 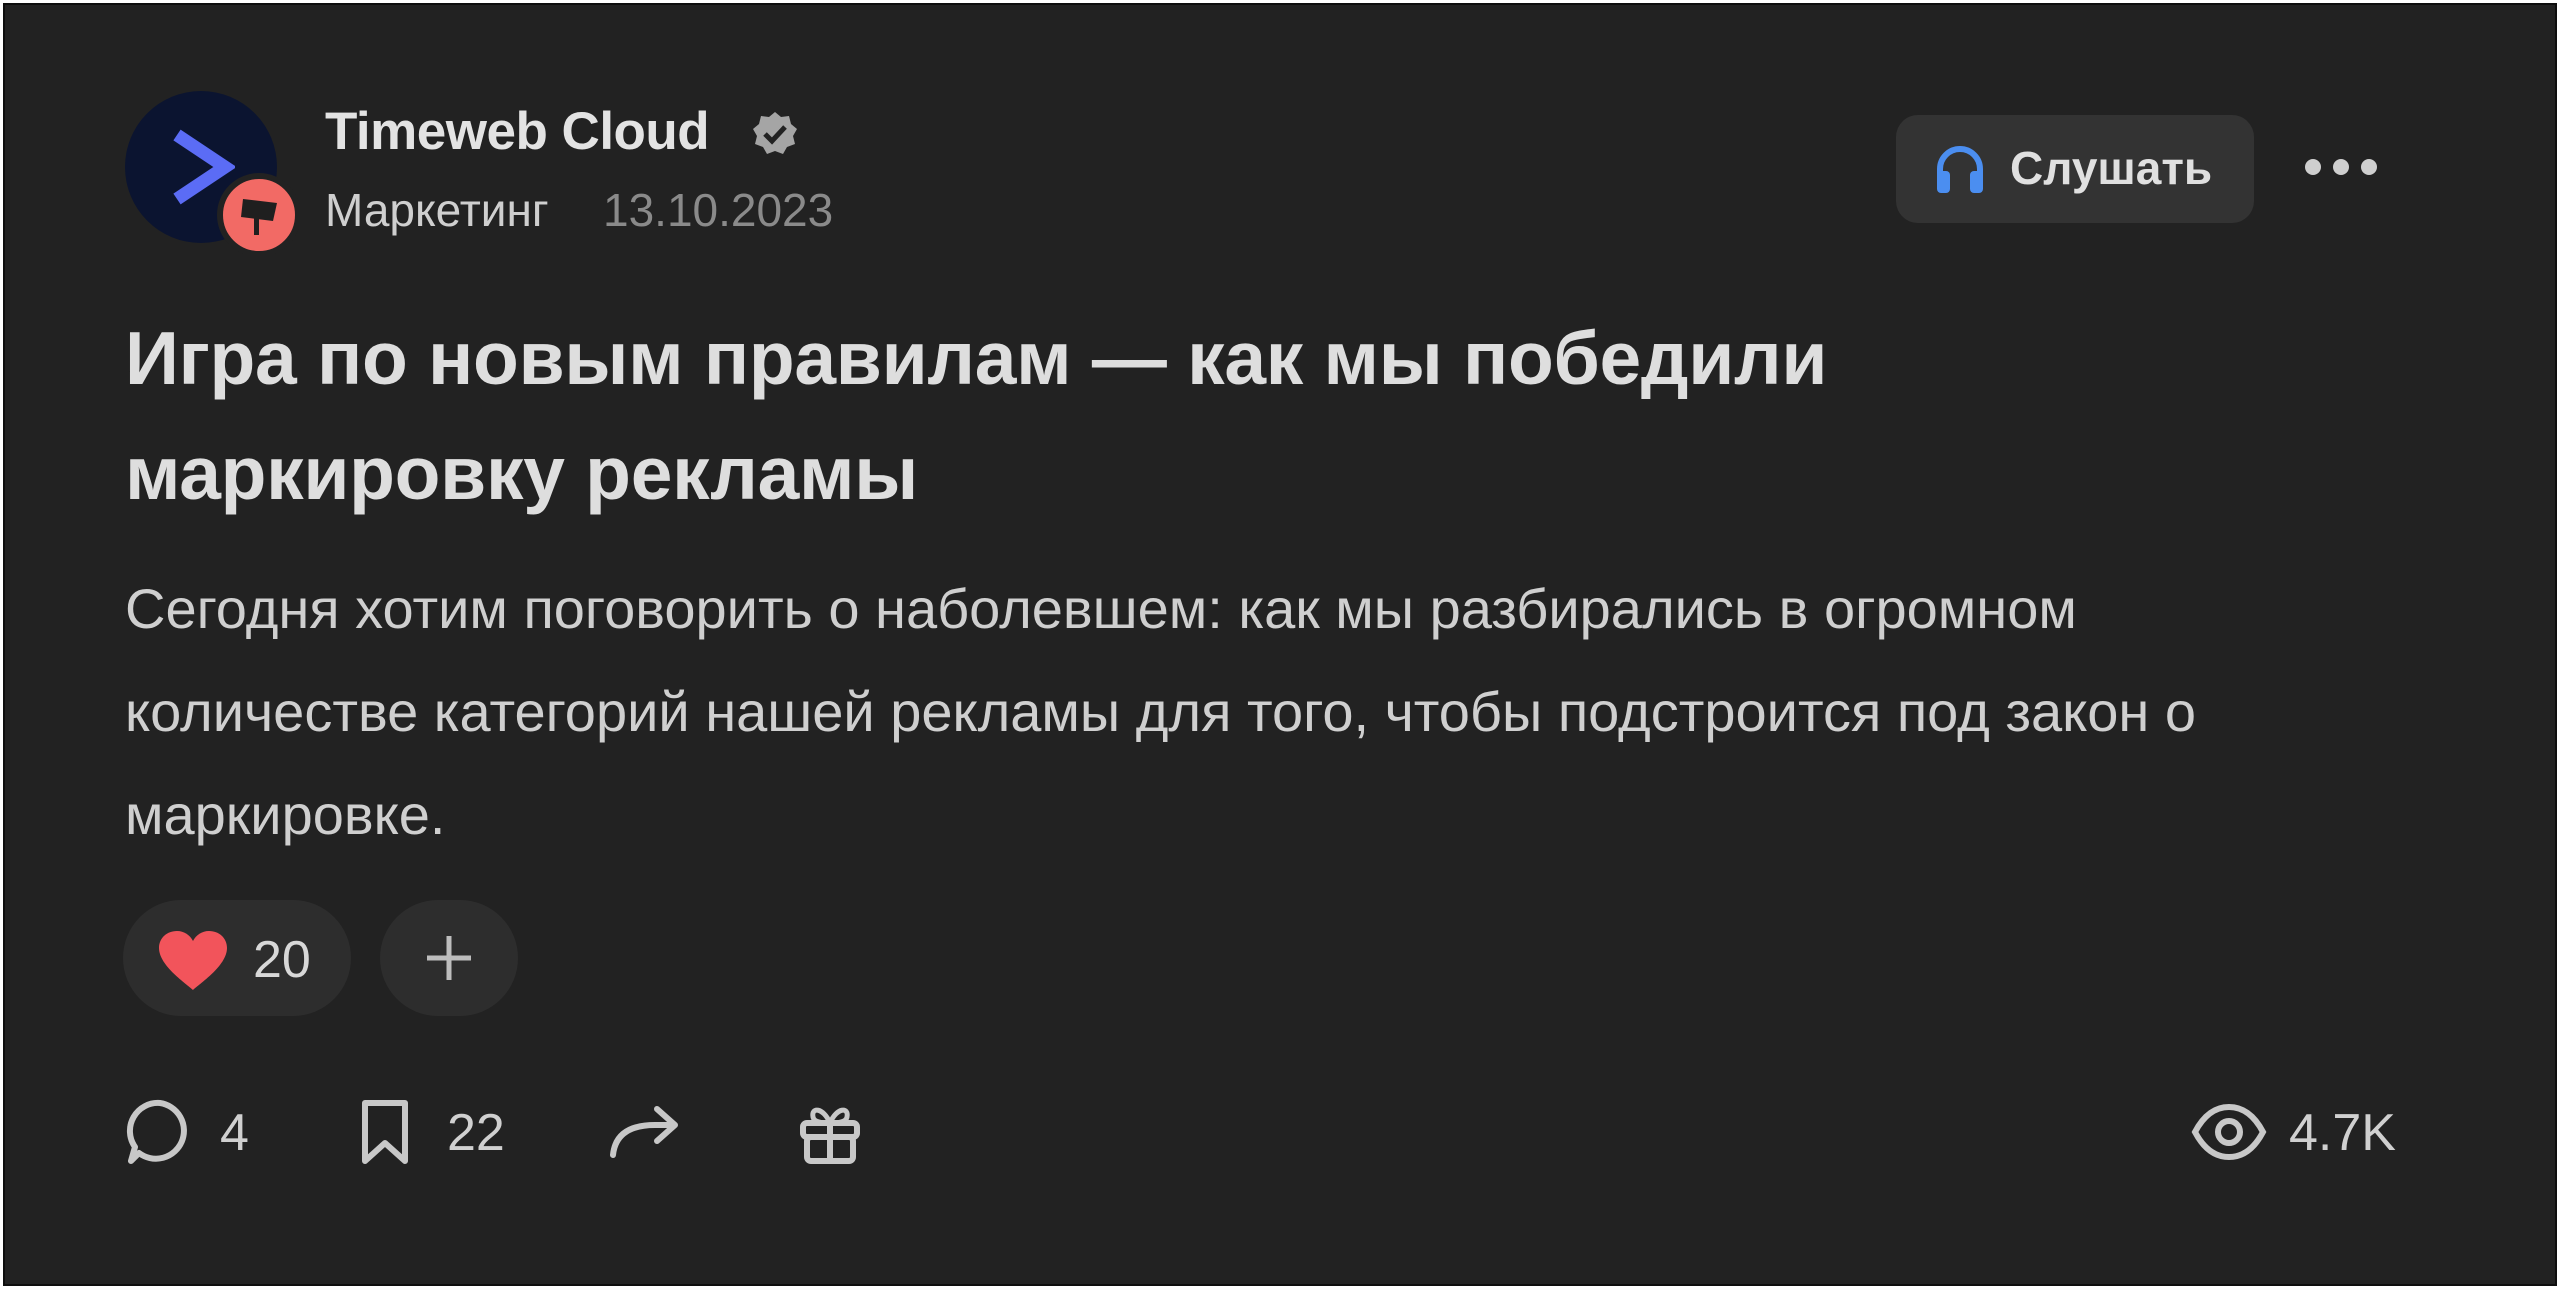 I want to click on post-date: 13.10.2023, so click(x=718, y=210).